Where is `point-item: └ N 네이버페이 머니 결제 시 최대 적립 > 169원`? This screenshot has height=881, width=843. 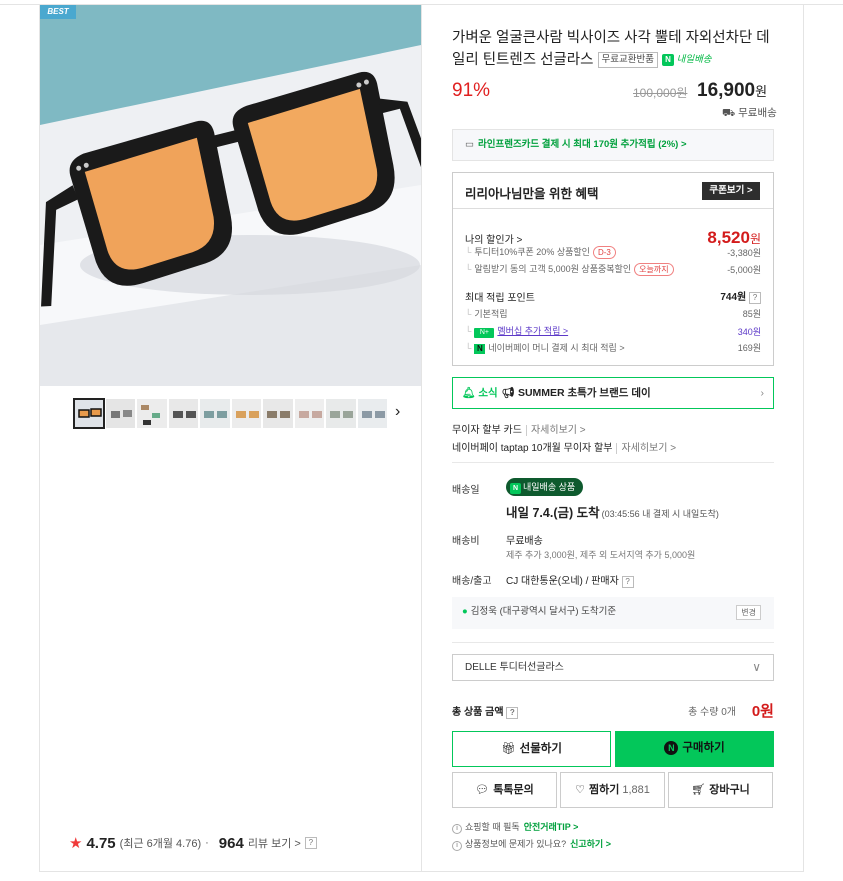 point-item: └ N 네이버페이 머니 결제 시 최대 적립 > 169원 is located at coordinates (613, 348).